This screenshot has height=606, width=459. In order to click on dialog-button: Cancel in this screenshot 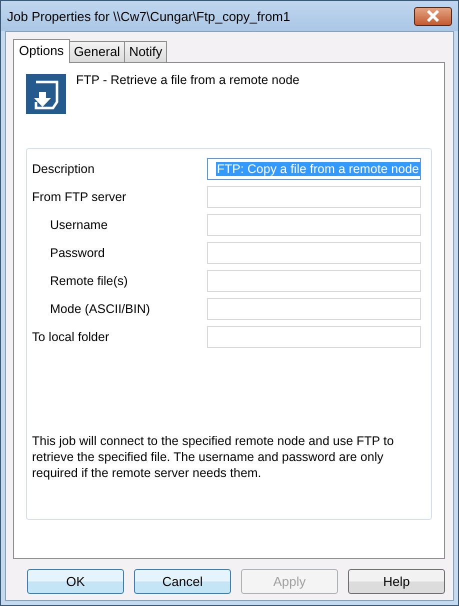, I will do `click(182, 581)`.